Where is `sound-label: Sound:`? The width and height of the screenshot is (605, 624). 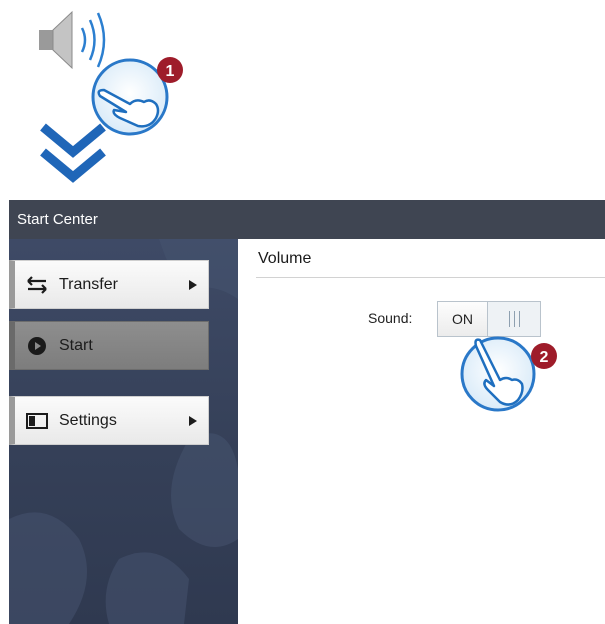 sound-label: Sound: is located at coordinates (390, 318).